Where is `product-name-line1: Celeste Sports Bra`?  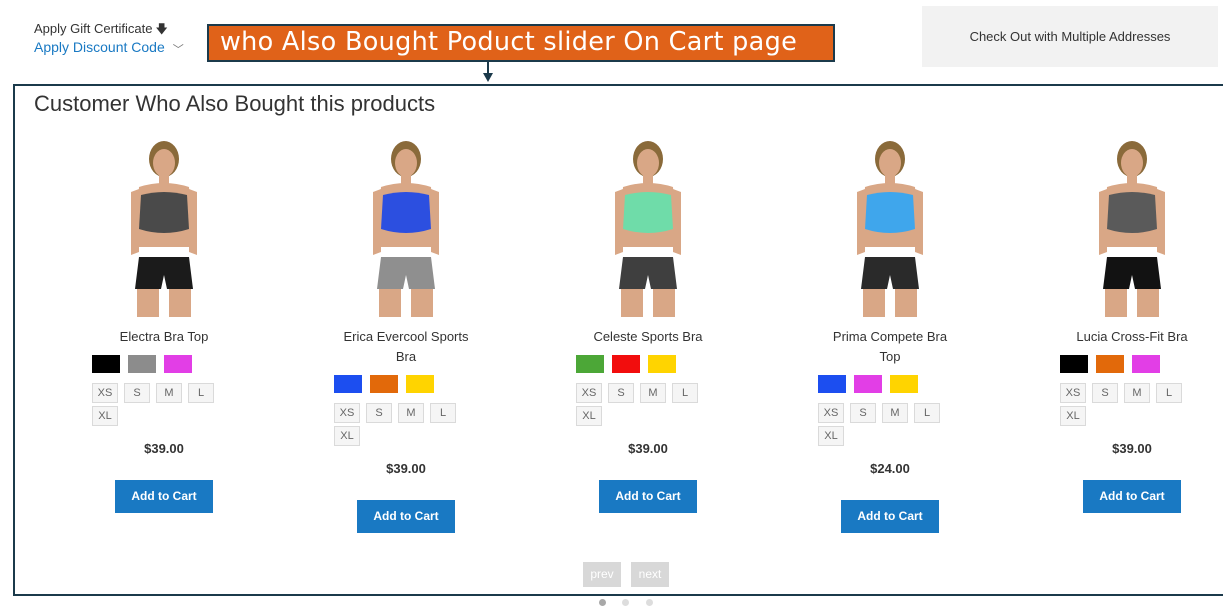
product-name-line1: Celeste Sports Bra is located at coordinates (648, 336).